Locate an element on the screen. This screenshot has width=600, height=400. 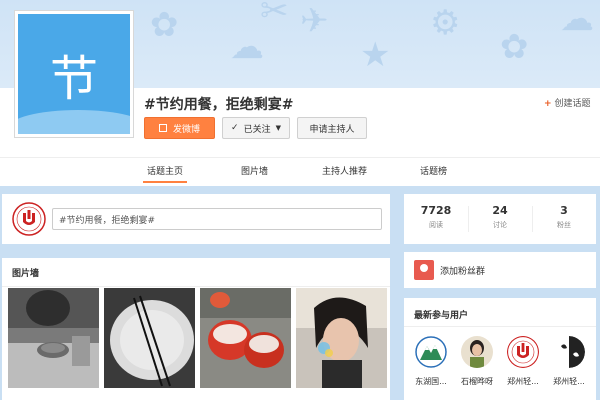
university-logo-icon is located at coordinates (29, 219).